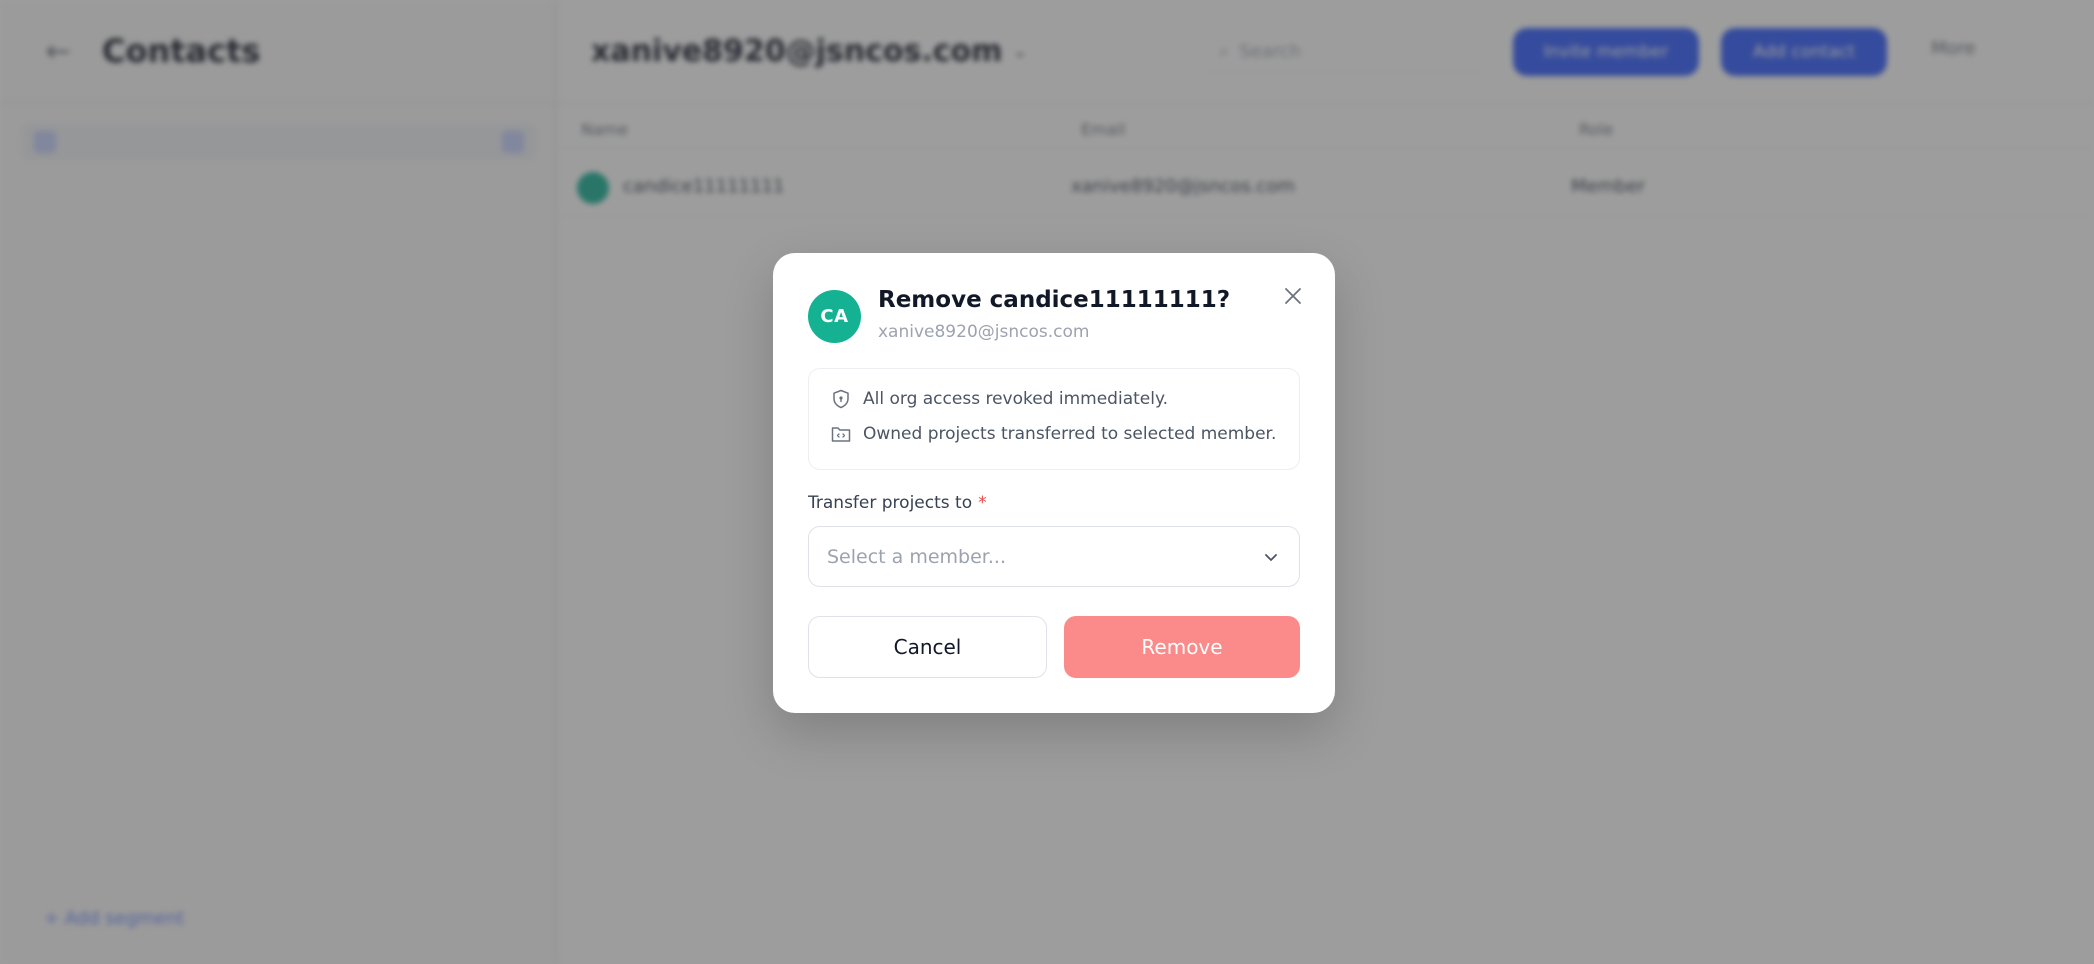 The width and height of the screenshot is (2094, 964). I want to click on folder-icon, so click(841, 434).